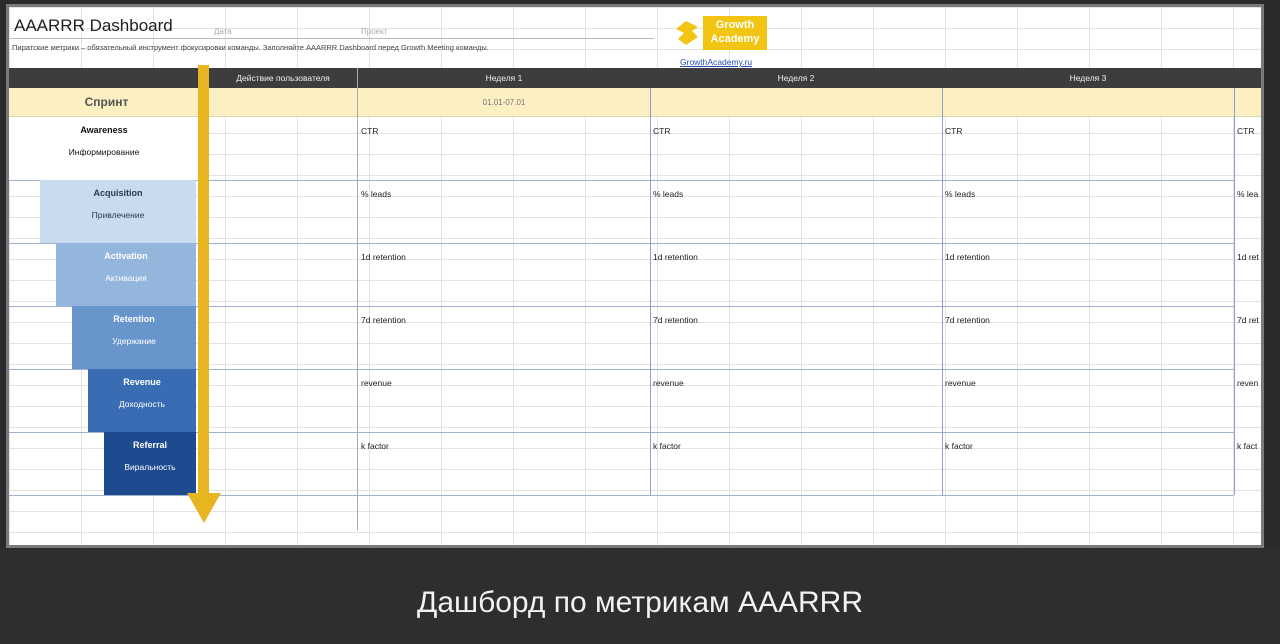 The height and width of the screenshot is (644, 1280). Describe the element at coordinates (357, 299) in the screenshot. I see `column-divider` at that location.